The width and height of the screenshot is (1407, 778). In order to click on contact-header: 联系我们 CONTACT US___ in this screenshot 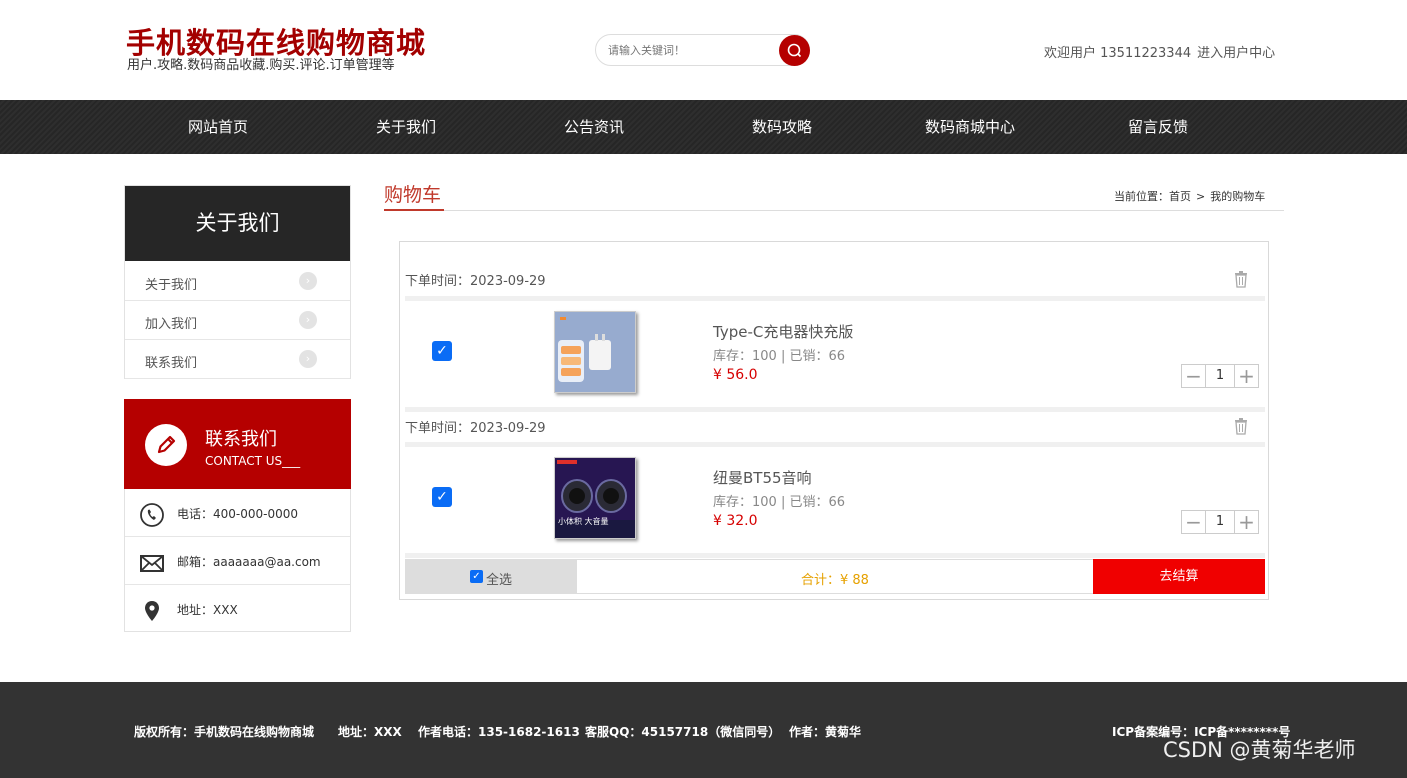, I will do `click(237, 444)`.